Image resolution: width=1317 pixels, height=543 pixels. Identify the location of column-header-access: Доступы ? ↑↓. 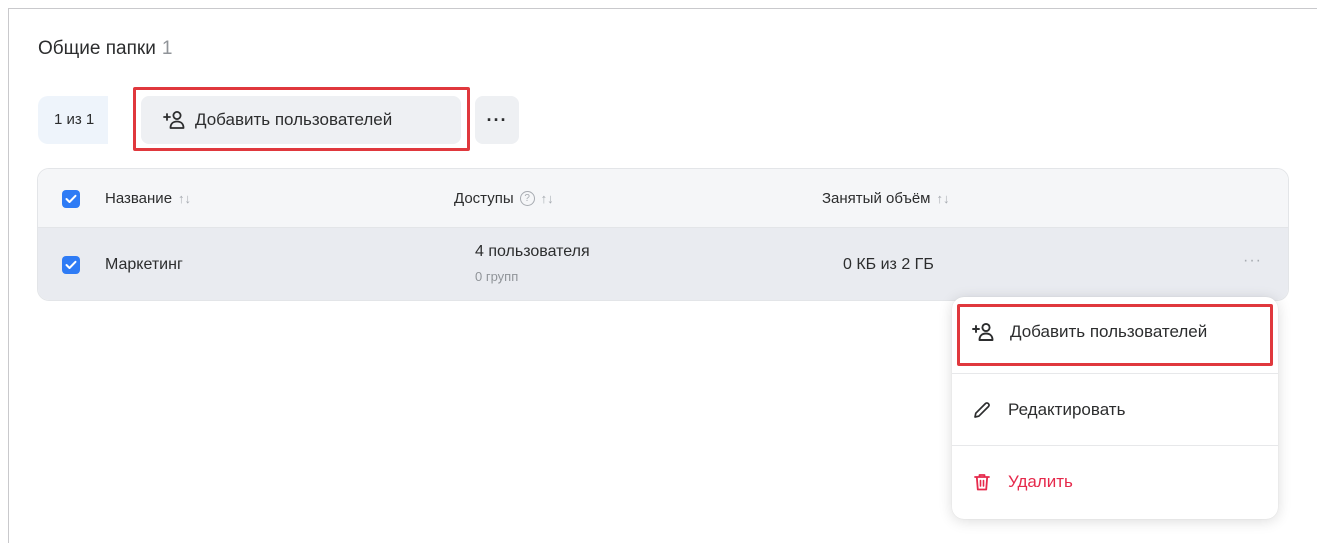
(504, 198).